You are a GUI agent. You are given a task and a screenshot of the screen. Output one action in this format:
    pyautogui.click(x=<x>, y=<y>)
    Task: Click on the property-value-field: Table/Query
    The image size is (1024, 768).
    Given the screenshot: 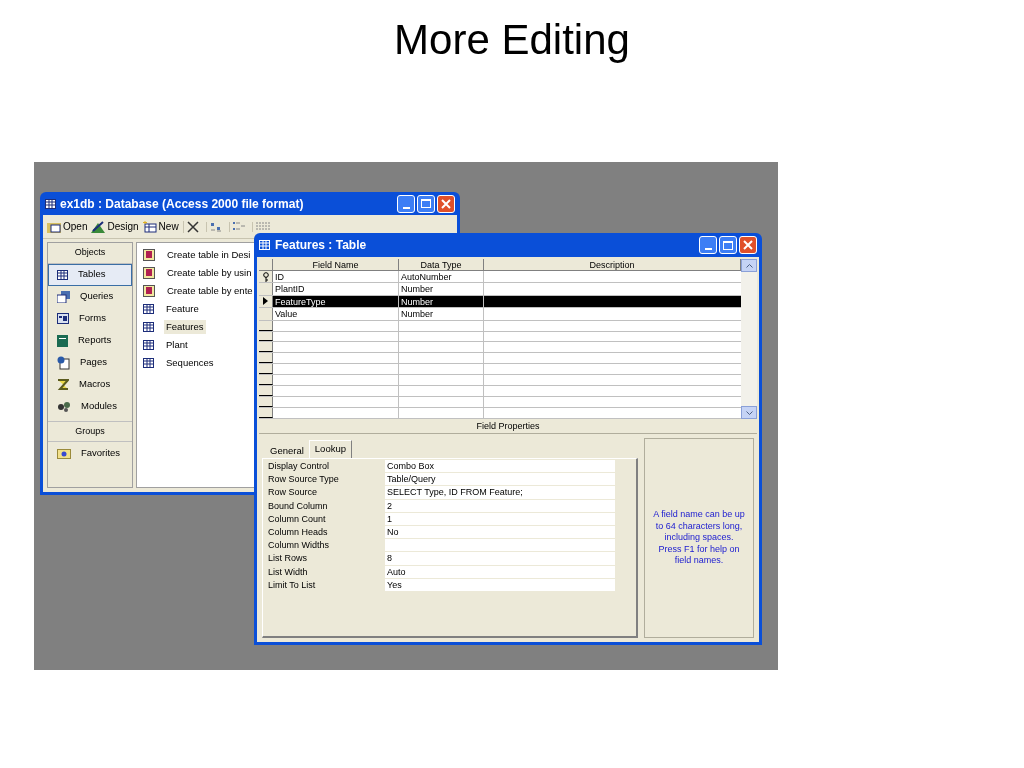 What is the action you would take?
    pyautogui.click(x=500, y=479)
    